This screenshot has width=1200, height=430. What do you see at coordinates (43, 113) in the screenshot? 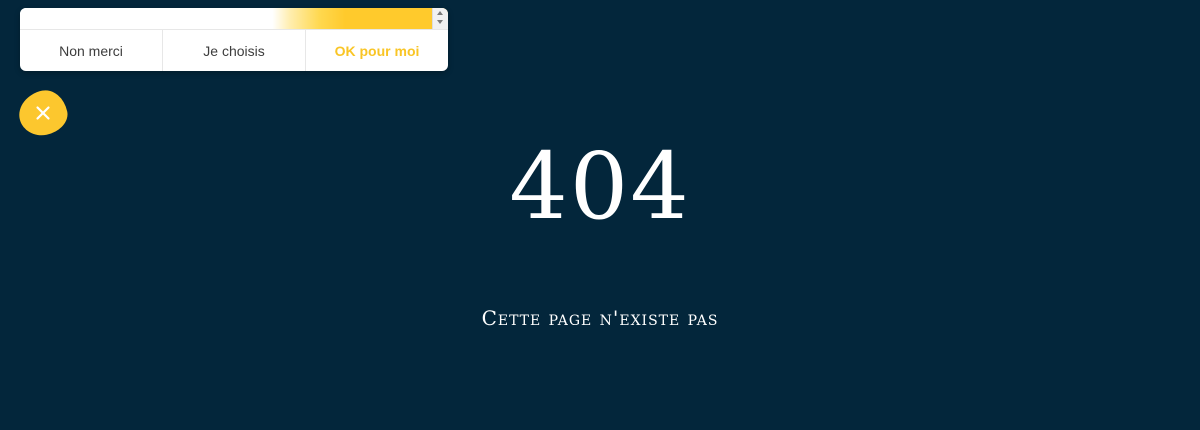
I see `close-icon` at bounding box center [43, 113].